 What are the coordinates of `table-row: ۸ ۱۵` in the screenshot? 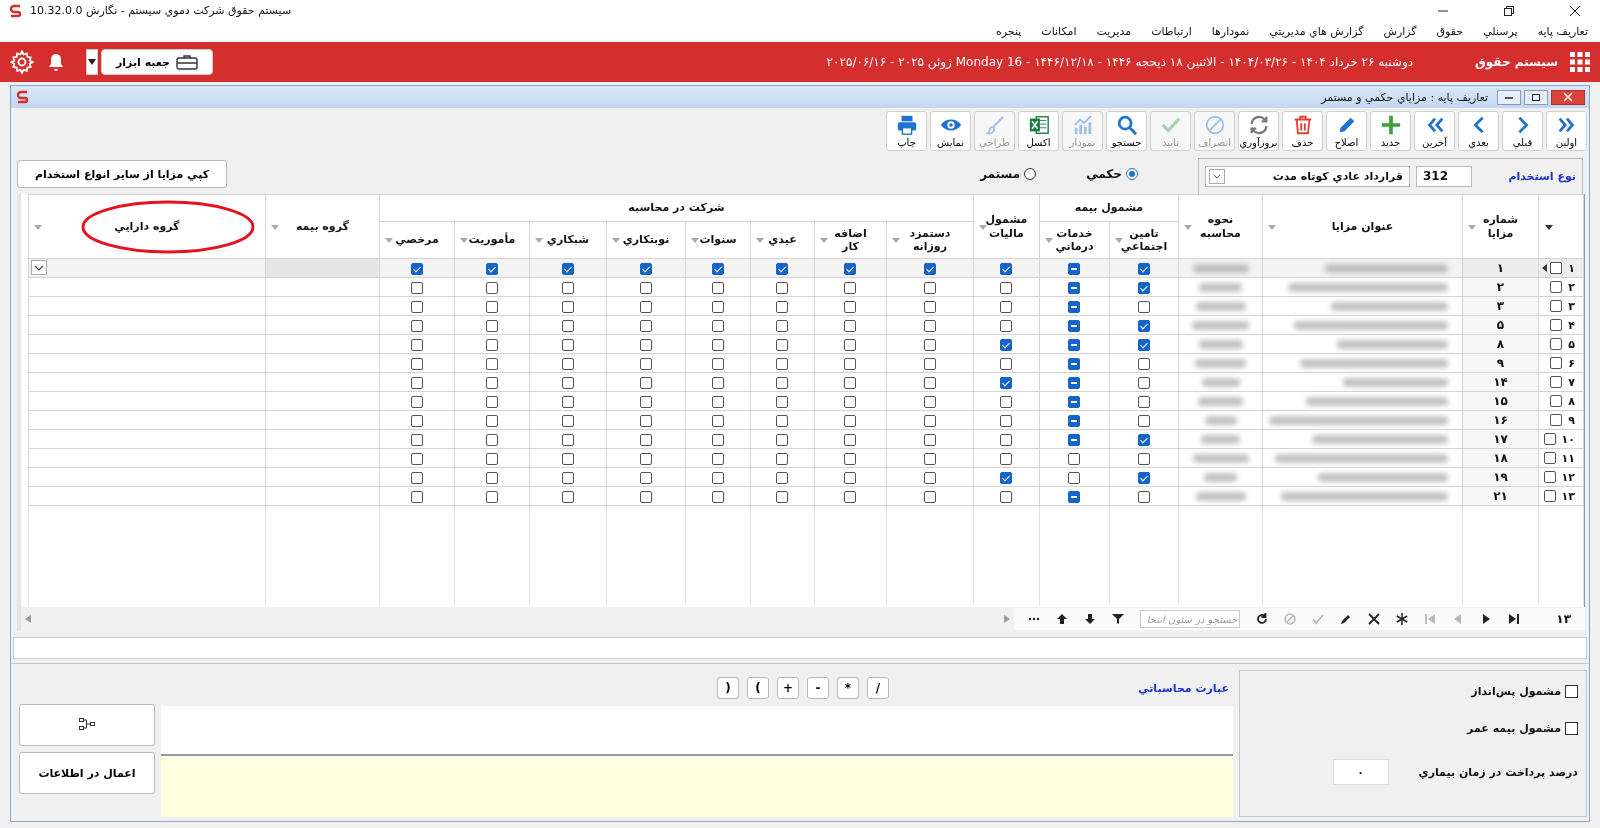 It's located at (806, 401).